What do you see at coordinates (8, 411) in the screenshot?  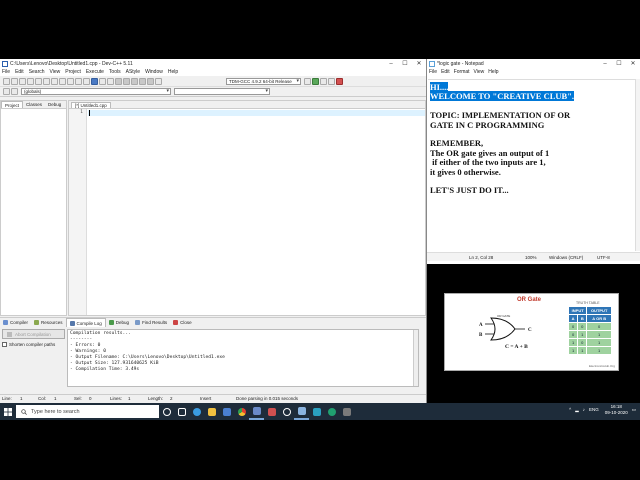 I see `start-button` at bounding box center [8, 411].